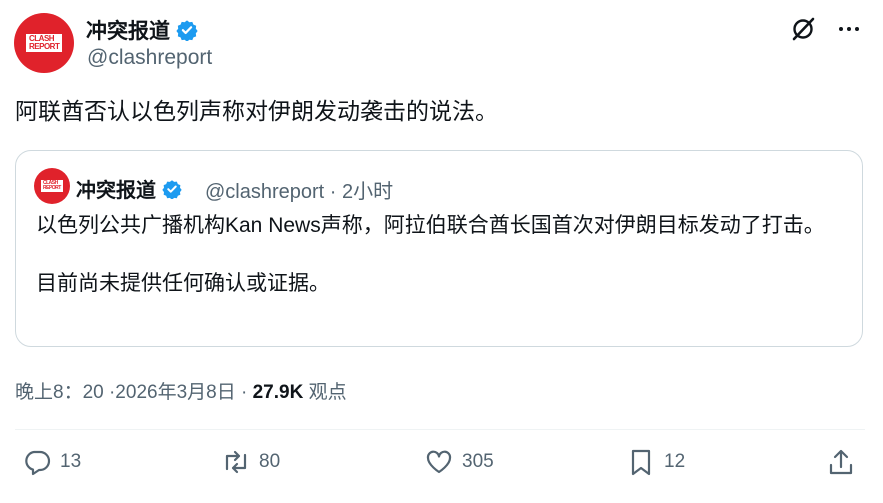 This screenshot has height=503, width=883. Describe the element at coordinates (134, 392) in the screenshot. I see `tweet-timestamp: 晚上8：20 ·2026年3月8日 ·` at that location.